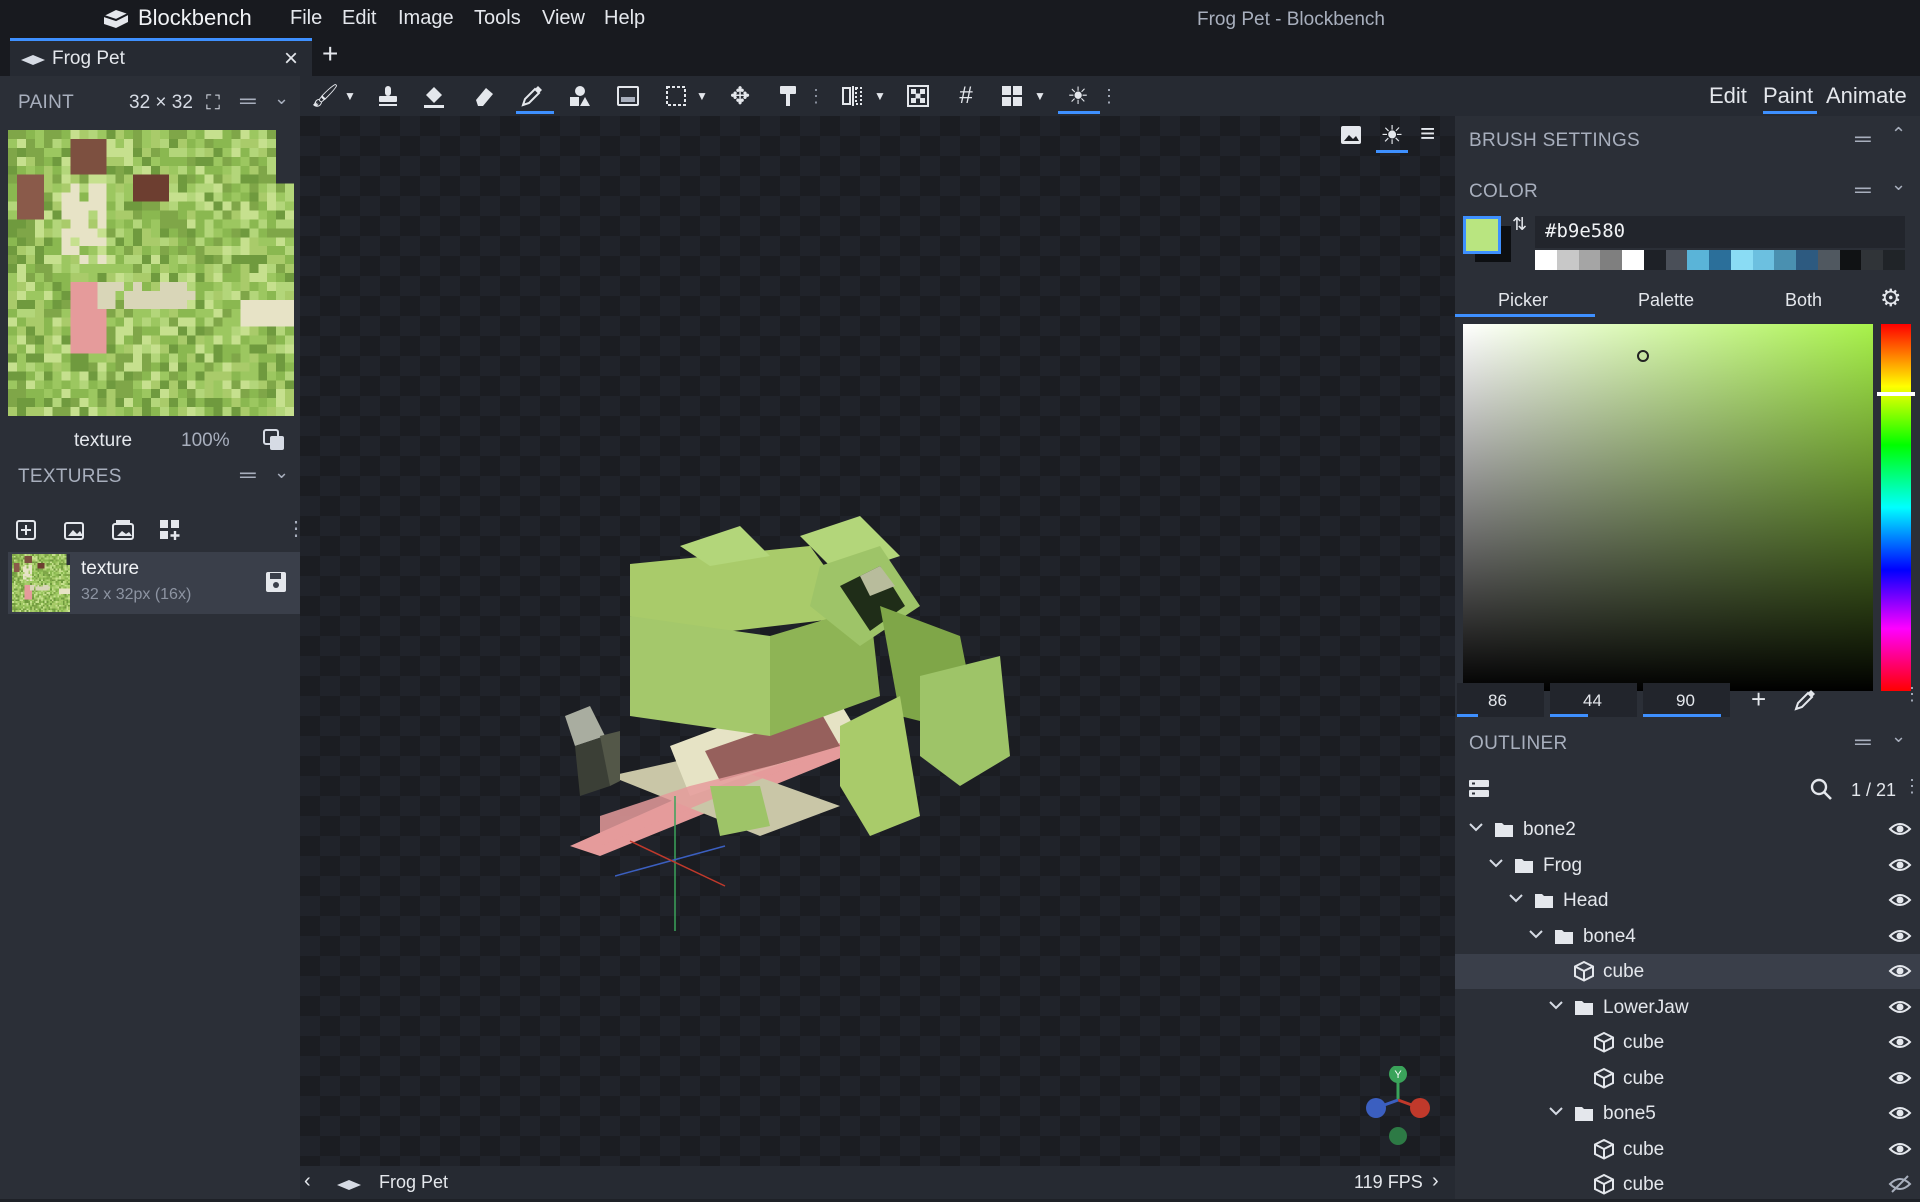 The width and height of the screenshot is (1920, 1202). Describe the element at coordinates (1788, 96) in the screenshot. I see `mode-paint: Paint` at that location.